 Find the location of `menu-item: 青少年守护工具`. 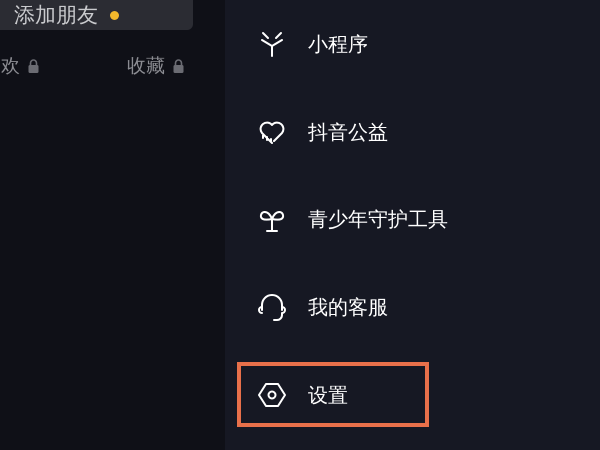

menu-item: 青少年守护工具 is located at coordinates (344, 219).